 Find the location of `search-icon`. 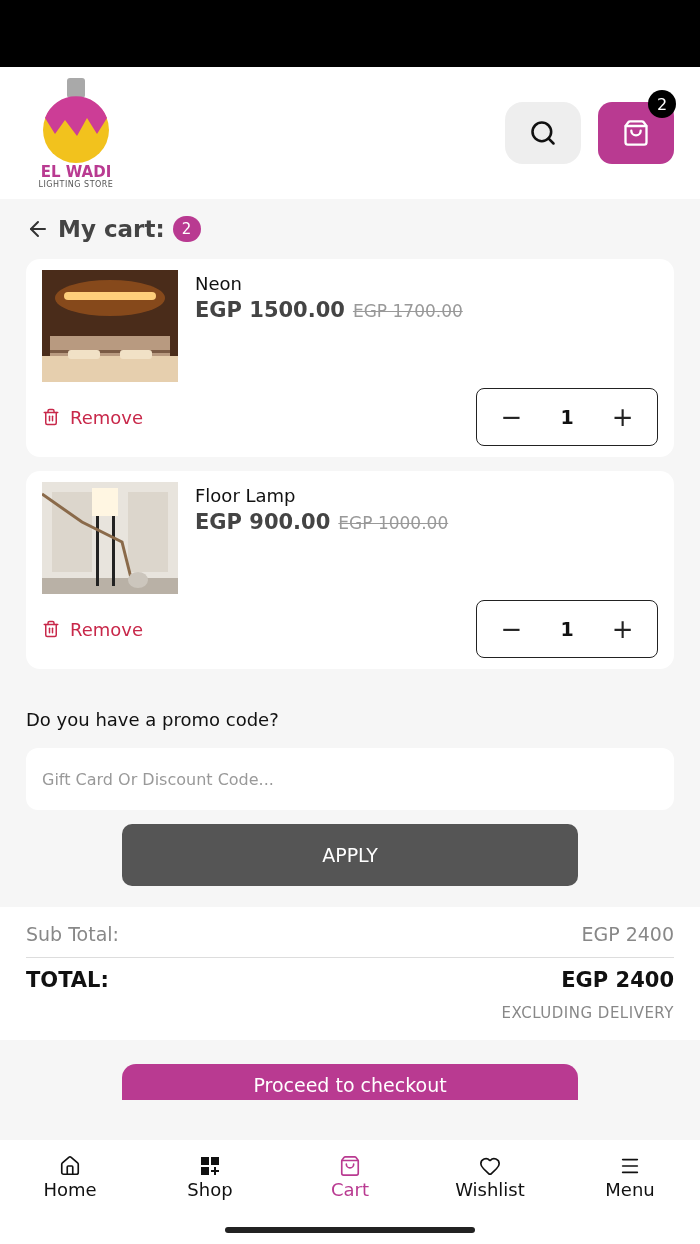

search-icon is located at coordinates (543, 133).